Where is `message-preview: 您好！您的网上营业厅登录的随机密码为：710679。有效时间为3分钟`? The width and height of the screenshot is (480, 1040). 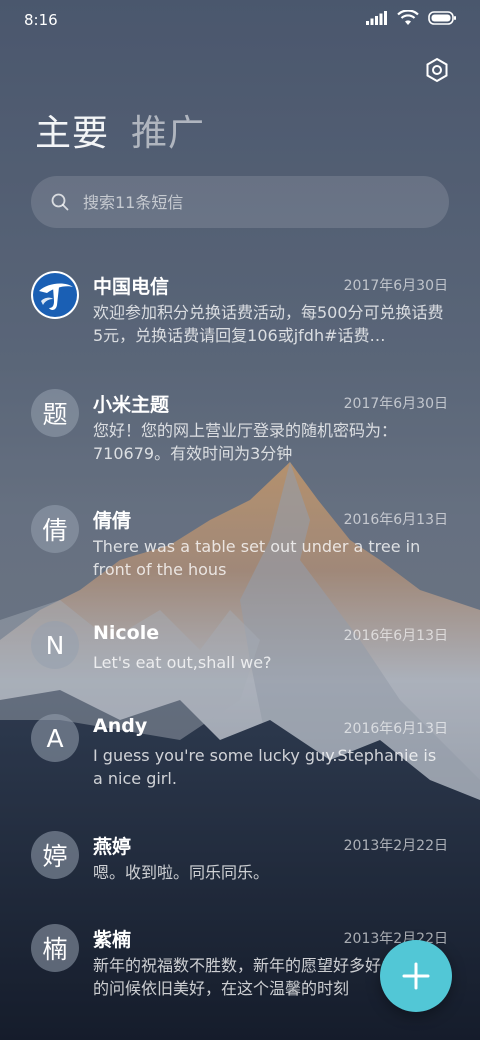
message-preview: 您好！您的网上营业厅登录的随机密码为：710679。有效时间为3分钟 is located at coordinates (245, 442).